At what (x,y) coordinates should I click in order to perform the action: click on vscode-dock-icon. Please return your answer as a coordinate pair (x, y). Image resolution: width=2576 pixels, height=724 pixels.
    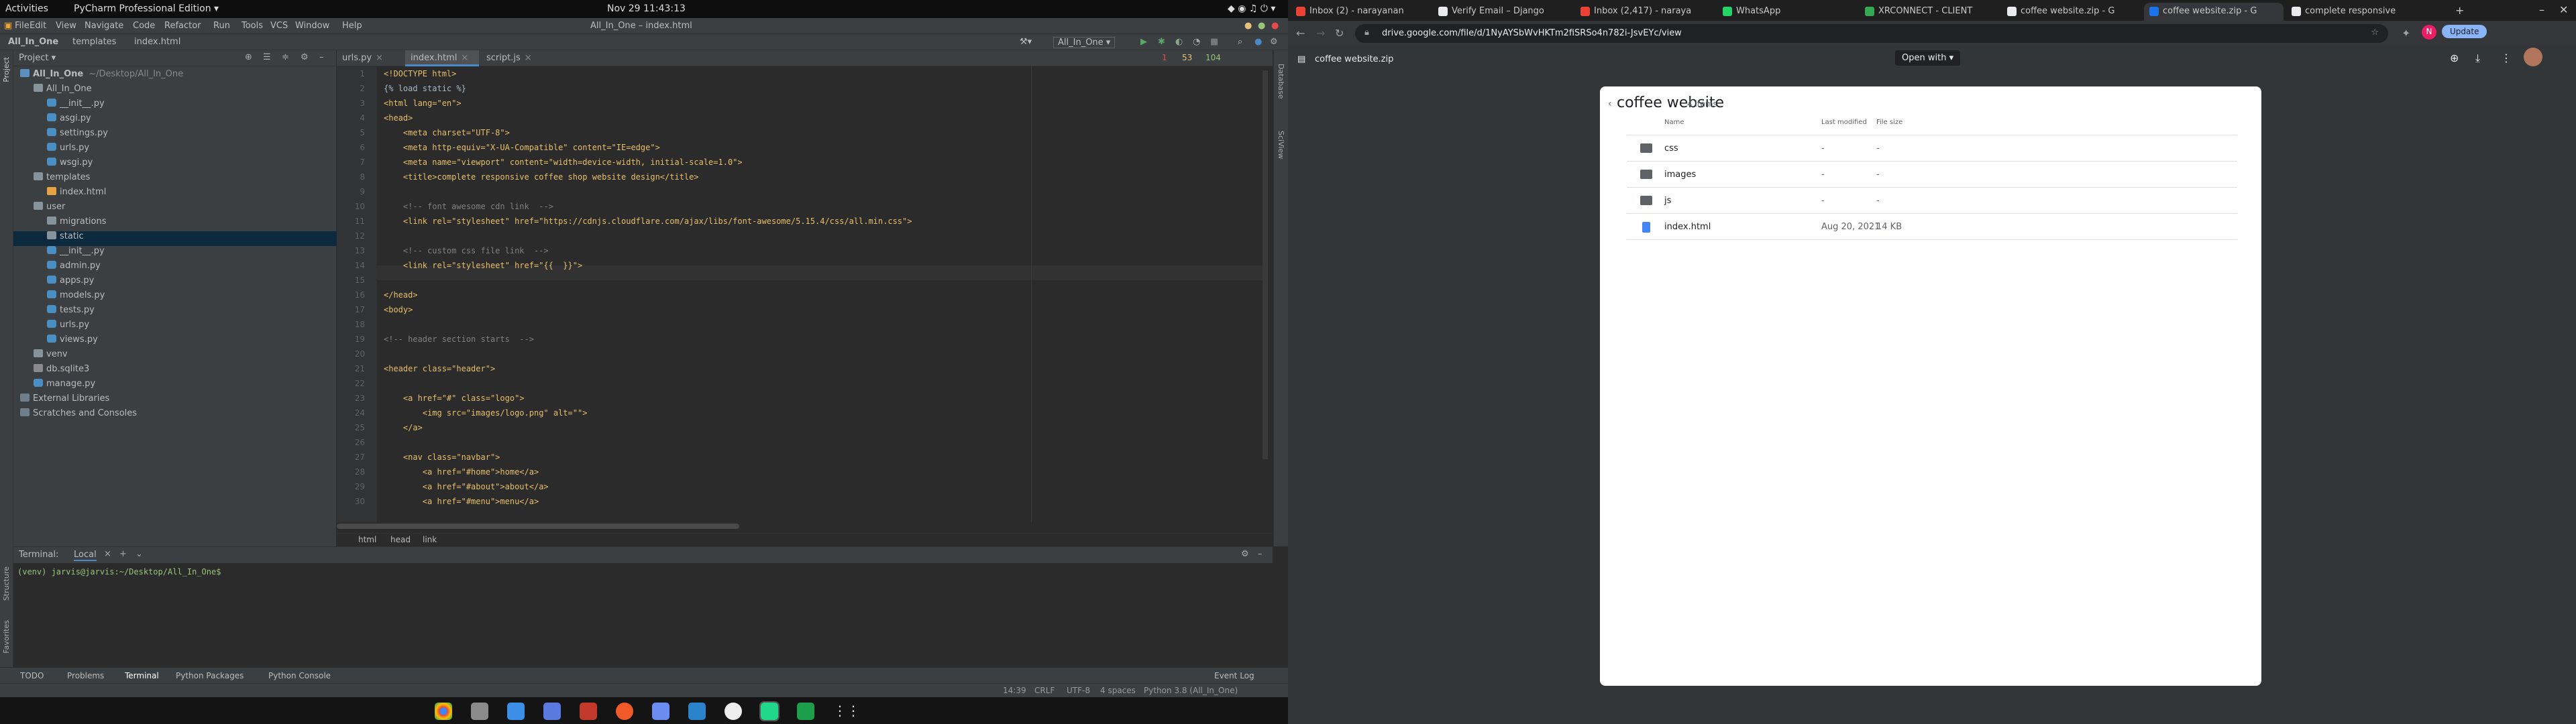
    Looking at the image, I should click on (697, 711).